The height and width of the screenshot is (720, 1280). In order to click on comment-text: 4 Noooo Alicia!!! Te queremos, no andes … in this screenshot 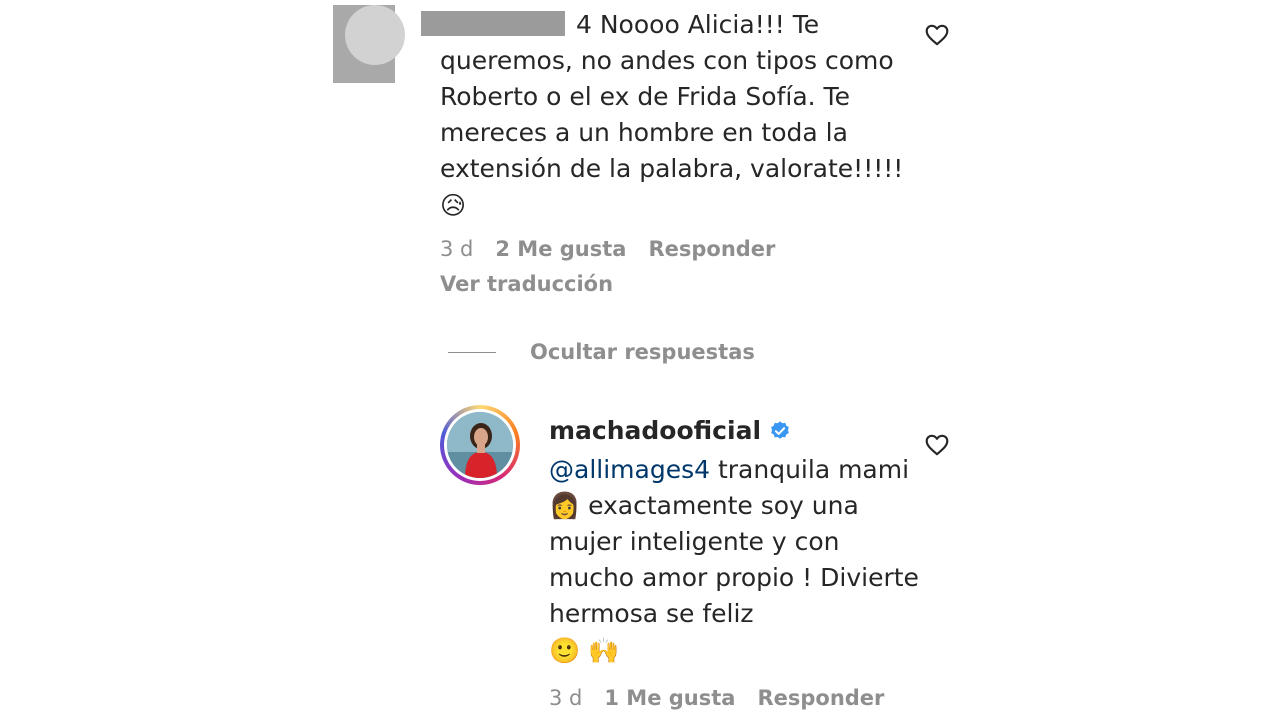, I will do `click(675, 115)`.